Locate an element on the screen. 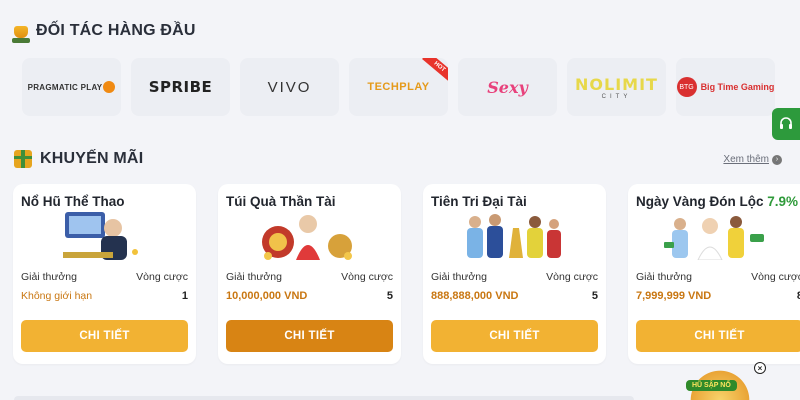 The image size is (800, 400). partner-label: SPRIBE is located at coordinates (180, 87).